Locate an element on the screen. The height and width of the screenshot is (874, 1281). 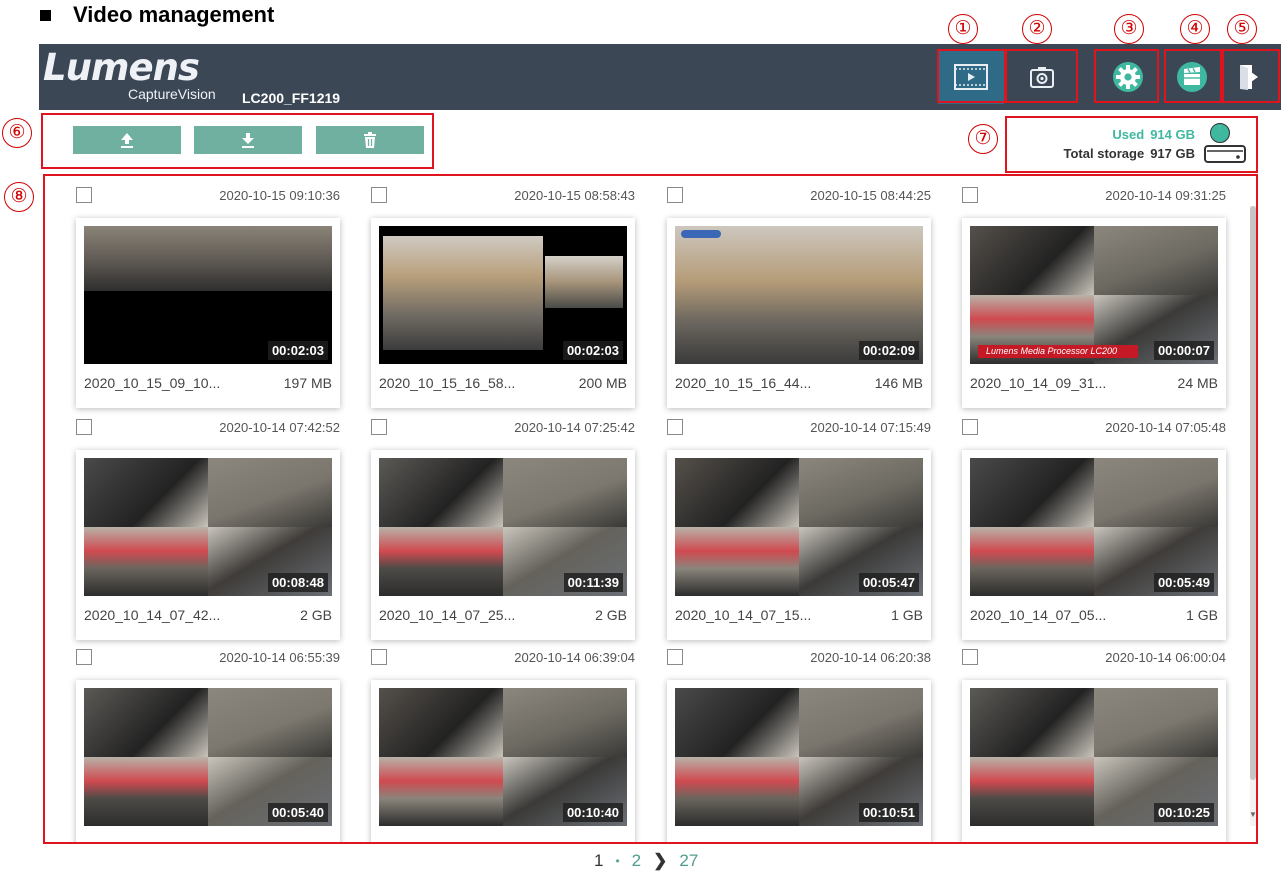
logout-icon is located at coordinates (1249, 77).